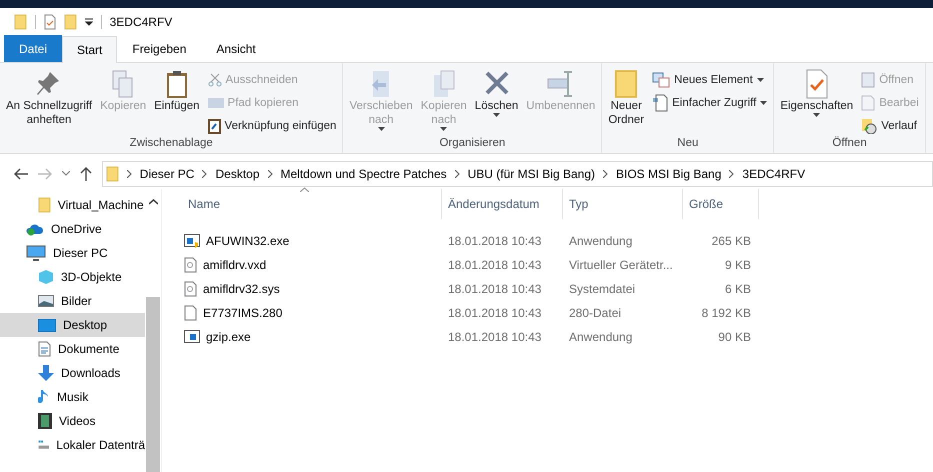 This screenshot has height=472, width=933. Describe the element at coordinates (72, 253) in the screenshot. I see `nav-item: Dieser PC` at that location.